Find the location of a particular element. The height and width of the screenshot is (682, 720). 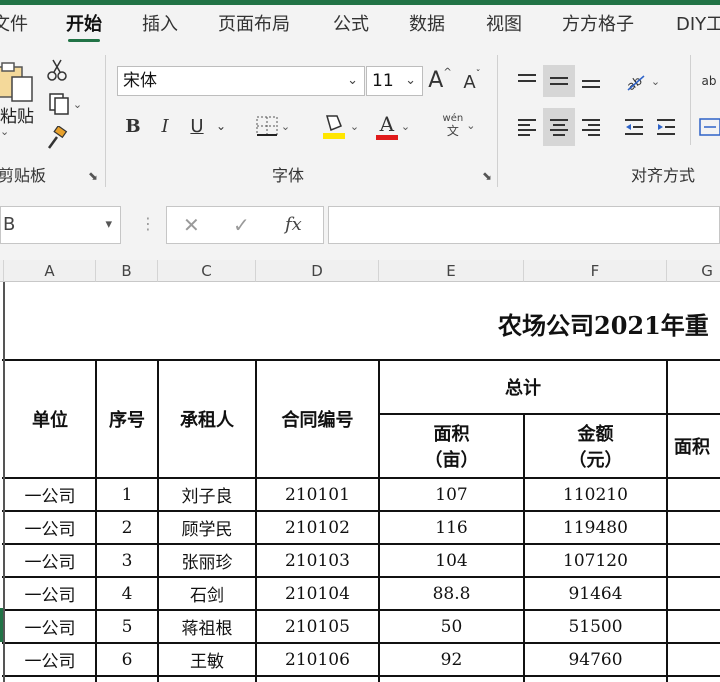

align-top-button is located at coordinates (527, 81).